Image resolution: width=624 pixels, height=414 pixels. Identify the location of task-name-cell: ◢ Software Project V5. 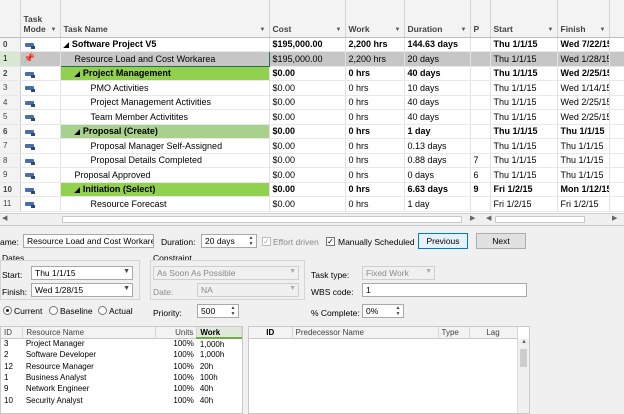
(165, 44).